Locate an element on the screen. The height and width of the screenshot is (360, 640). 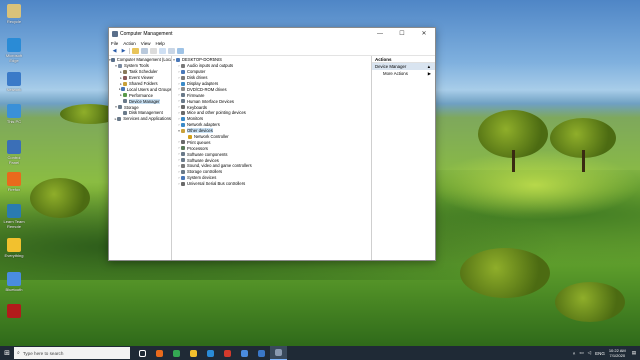
tree-node-label: Storage is located at coordinates (131, 107).